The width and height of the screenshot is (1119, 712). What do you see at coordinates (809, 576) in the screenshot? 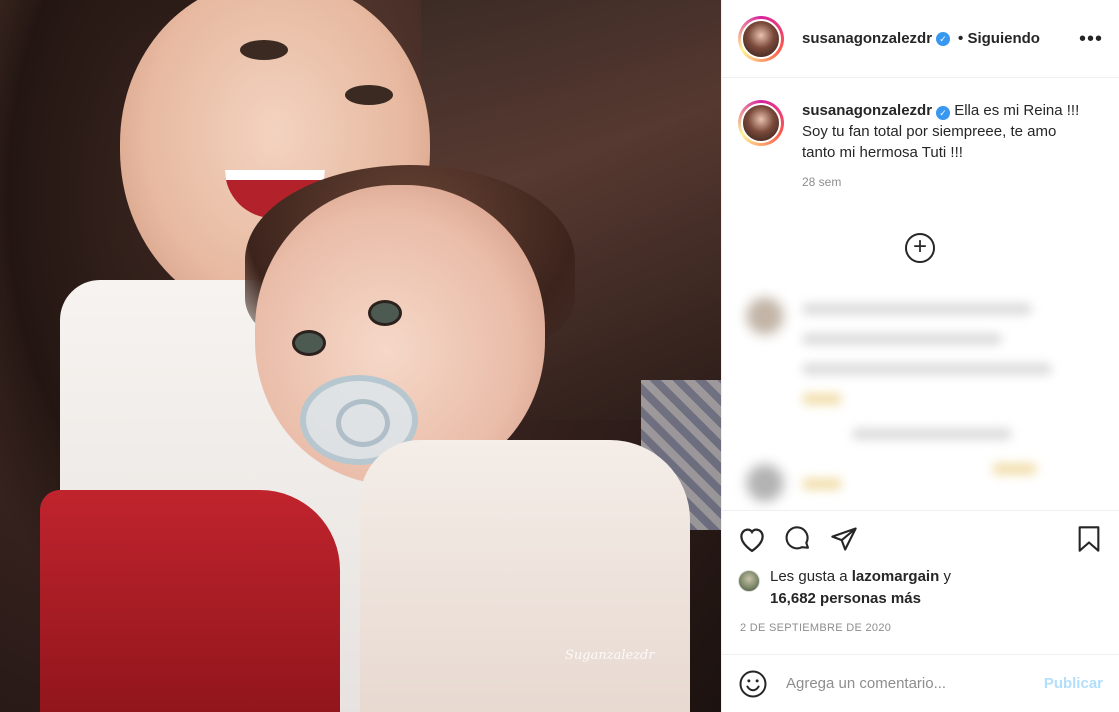
I see `likes-prefix: Les gusta a` at bounding box center [809, 576].